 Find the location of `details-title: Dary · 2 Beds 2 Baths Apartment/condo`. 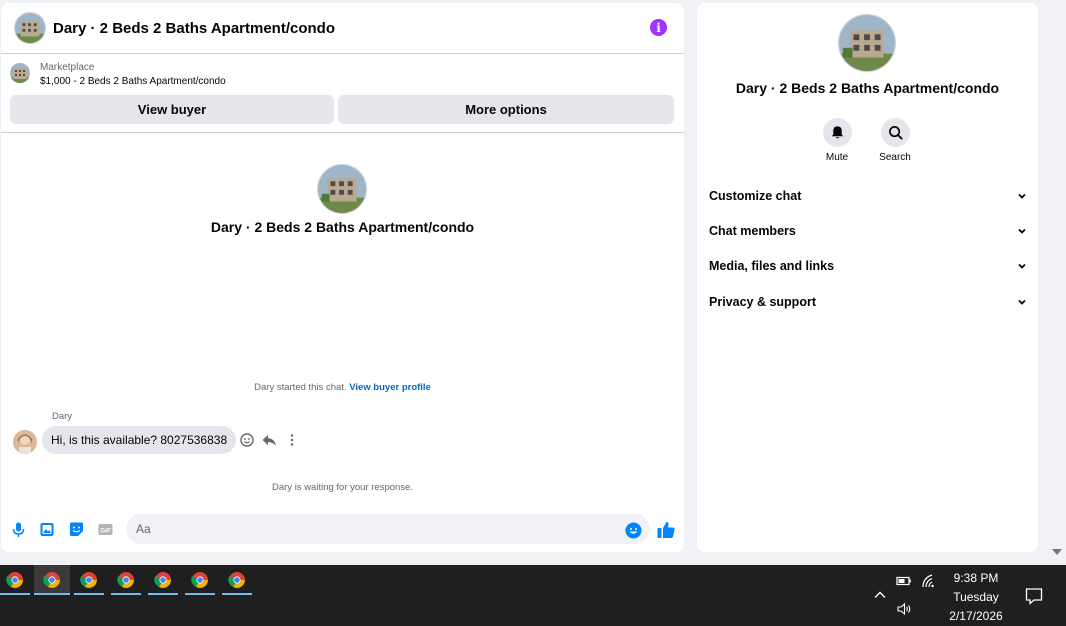

details-title: Dary · 2 Beds 2 Baths Apartment/condo is located at coordinates (867, 88).